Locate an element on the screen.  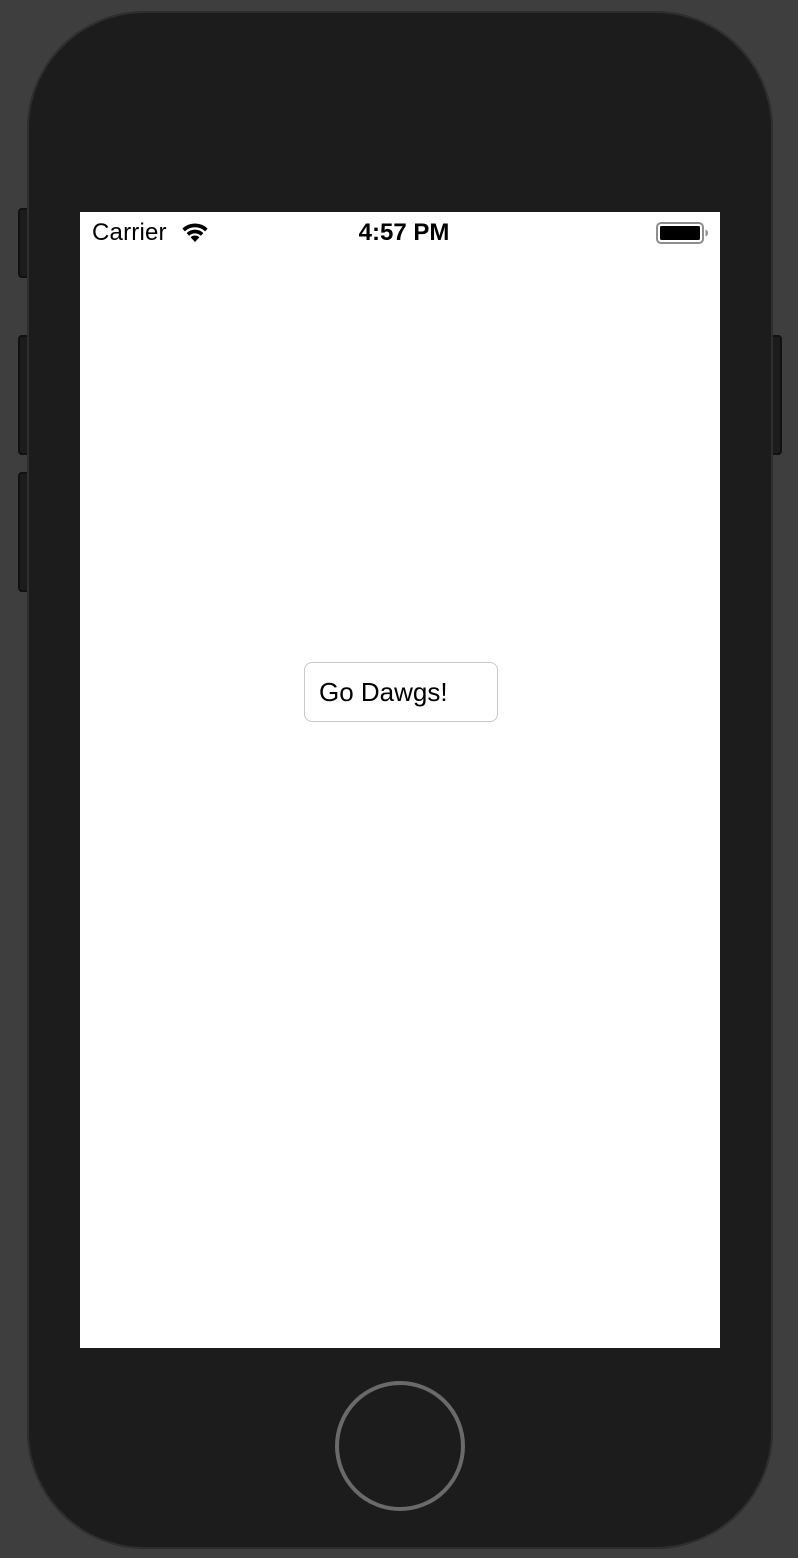
go-dawgs-button: Go Dawgs! is located at coordinates (401, 692).